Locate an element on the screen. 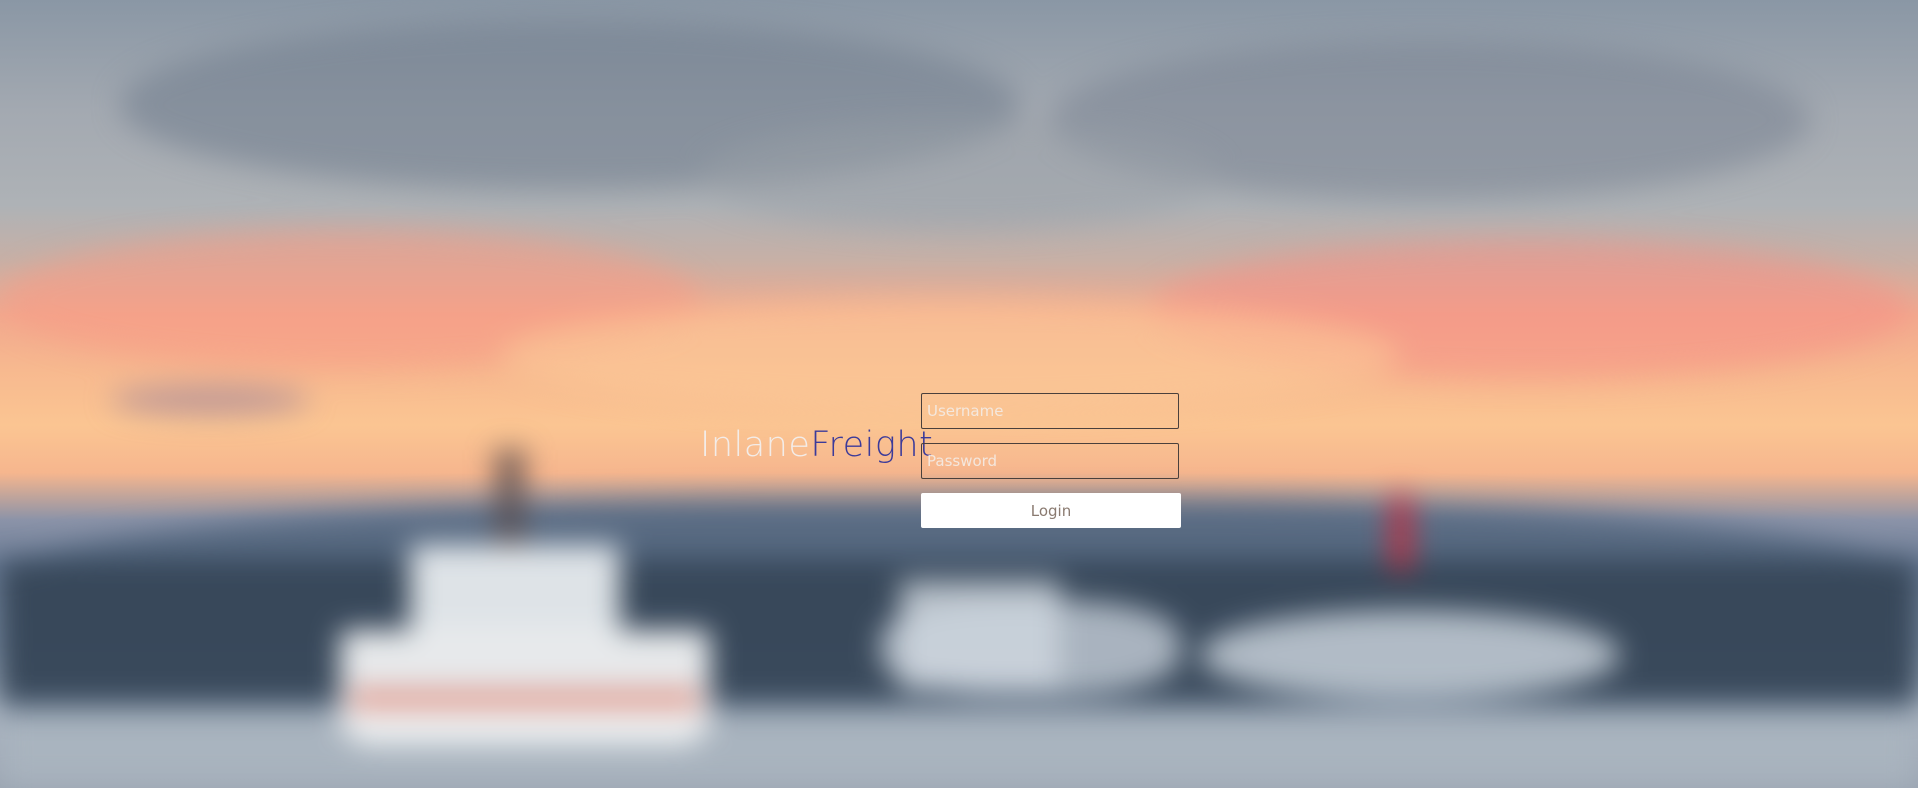  password-input is located at coordinates (1050, 461).